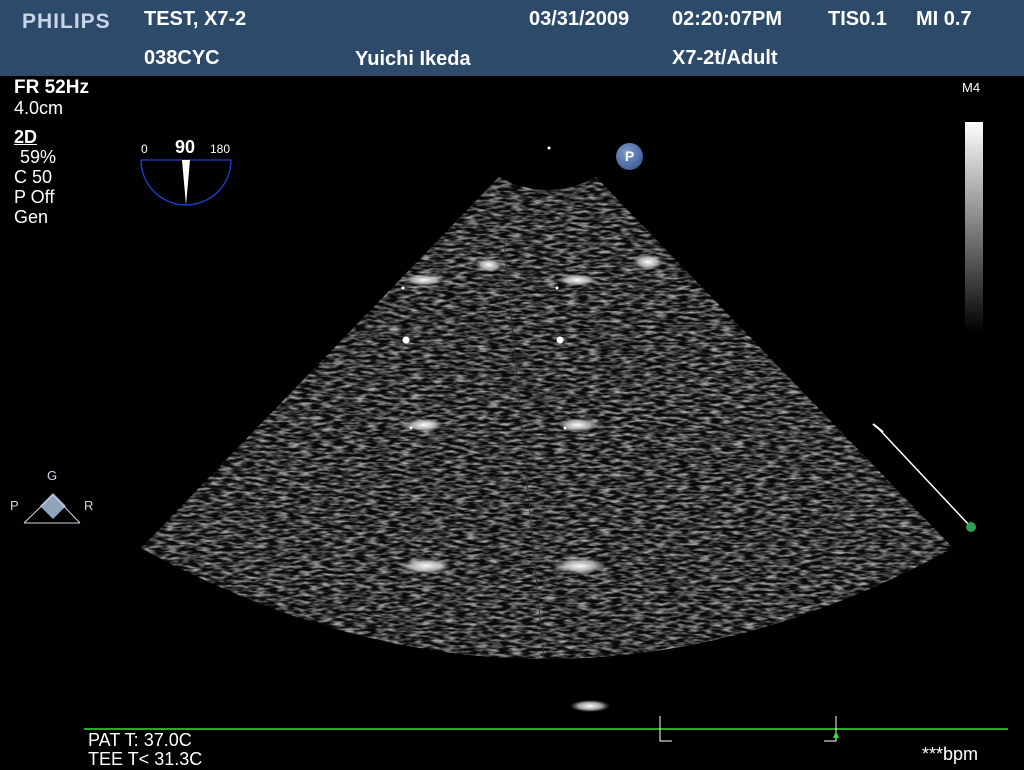 The image size is (1024, 770). Describe the element at coordinates (145, 759) in the screenshot. I see `tee-temperature: TEE T< 31.3C` at that location.